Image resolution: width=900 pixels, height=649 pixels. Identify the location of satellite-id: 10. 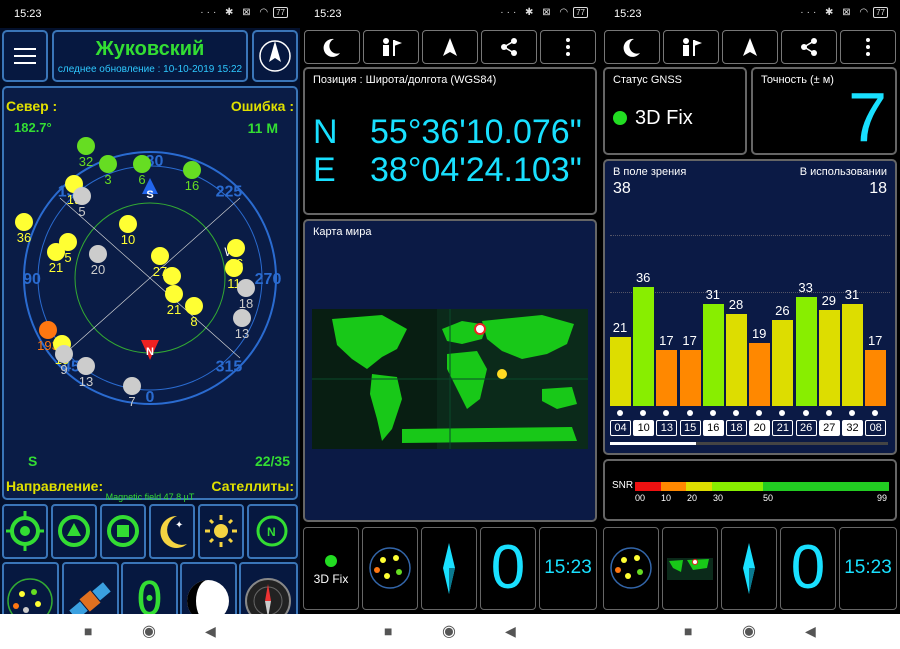
(128, 239).